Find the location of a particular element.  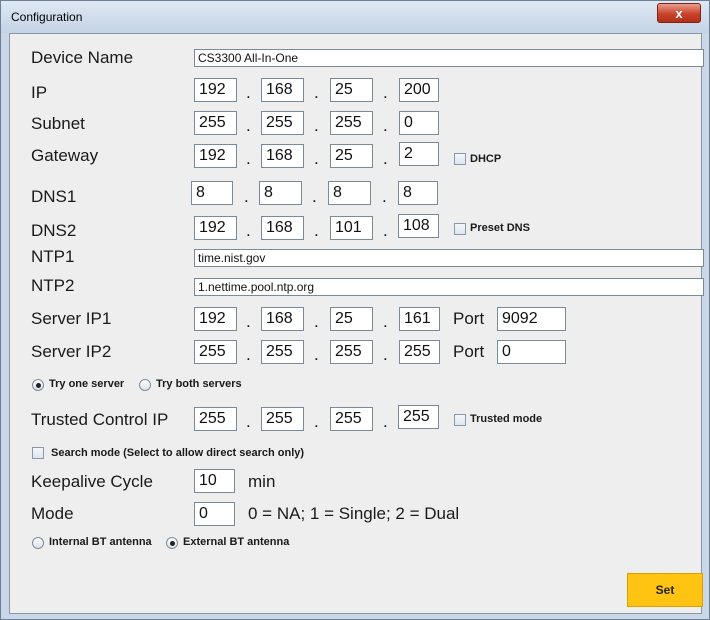

dns2-octet-4: 108 is located at coordinates (418, 226).